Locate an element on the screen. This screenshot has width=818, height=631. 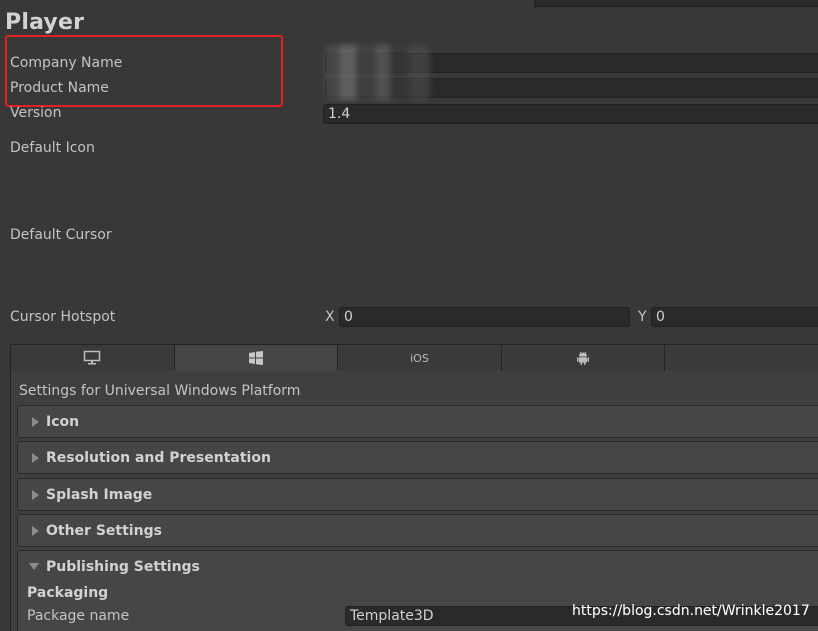
tab-next-platform is located at coordinates (741, 358).